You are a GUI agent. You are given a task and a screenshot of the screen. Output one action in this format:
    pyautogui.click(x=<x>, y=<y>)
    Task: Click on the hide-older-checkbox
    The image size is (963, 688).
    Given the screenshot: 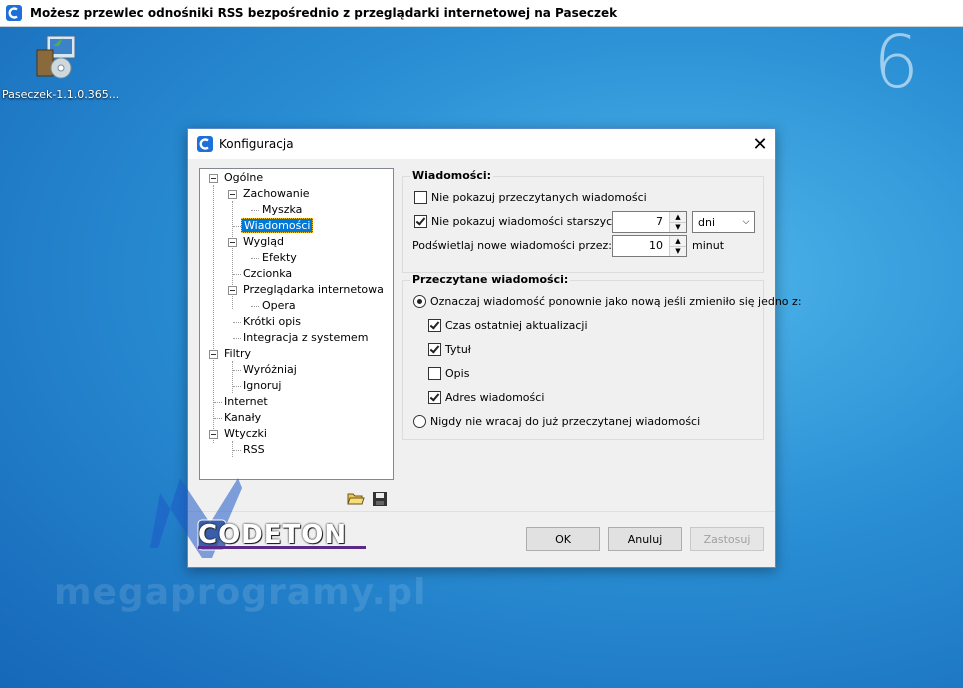 What is the action you would take?
    pyautogui.click(x=420, y=221)
    